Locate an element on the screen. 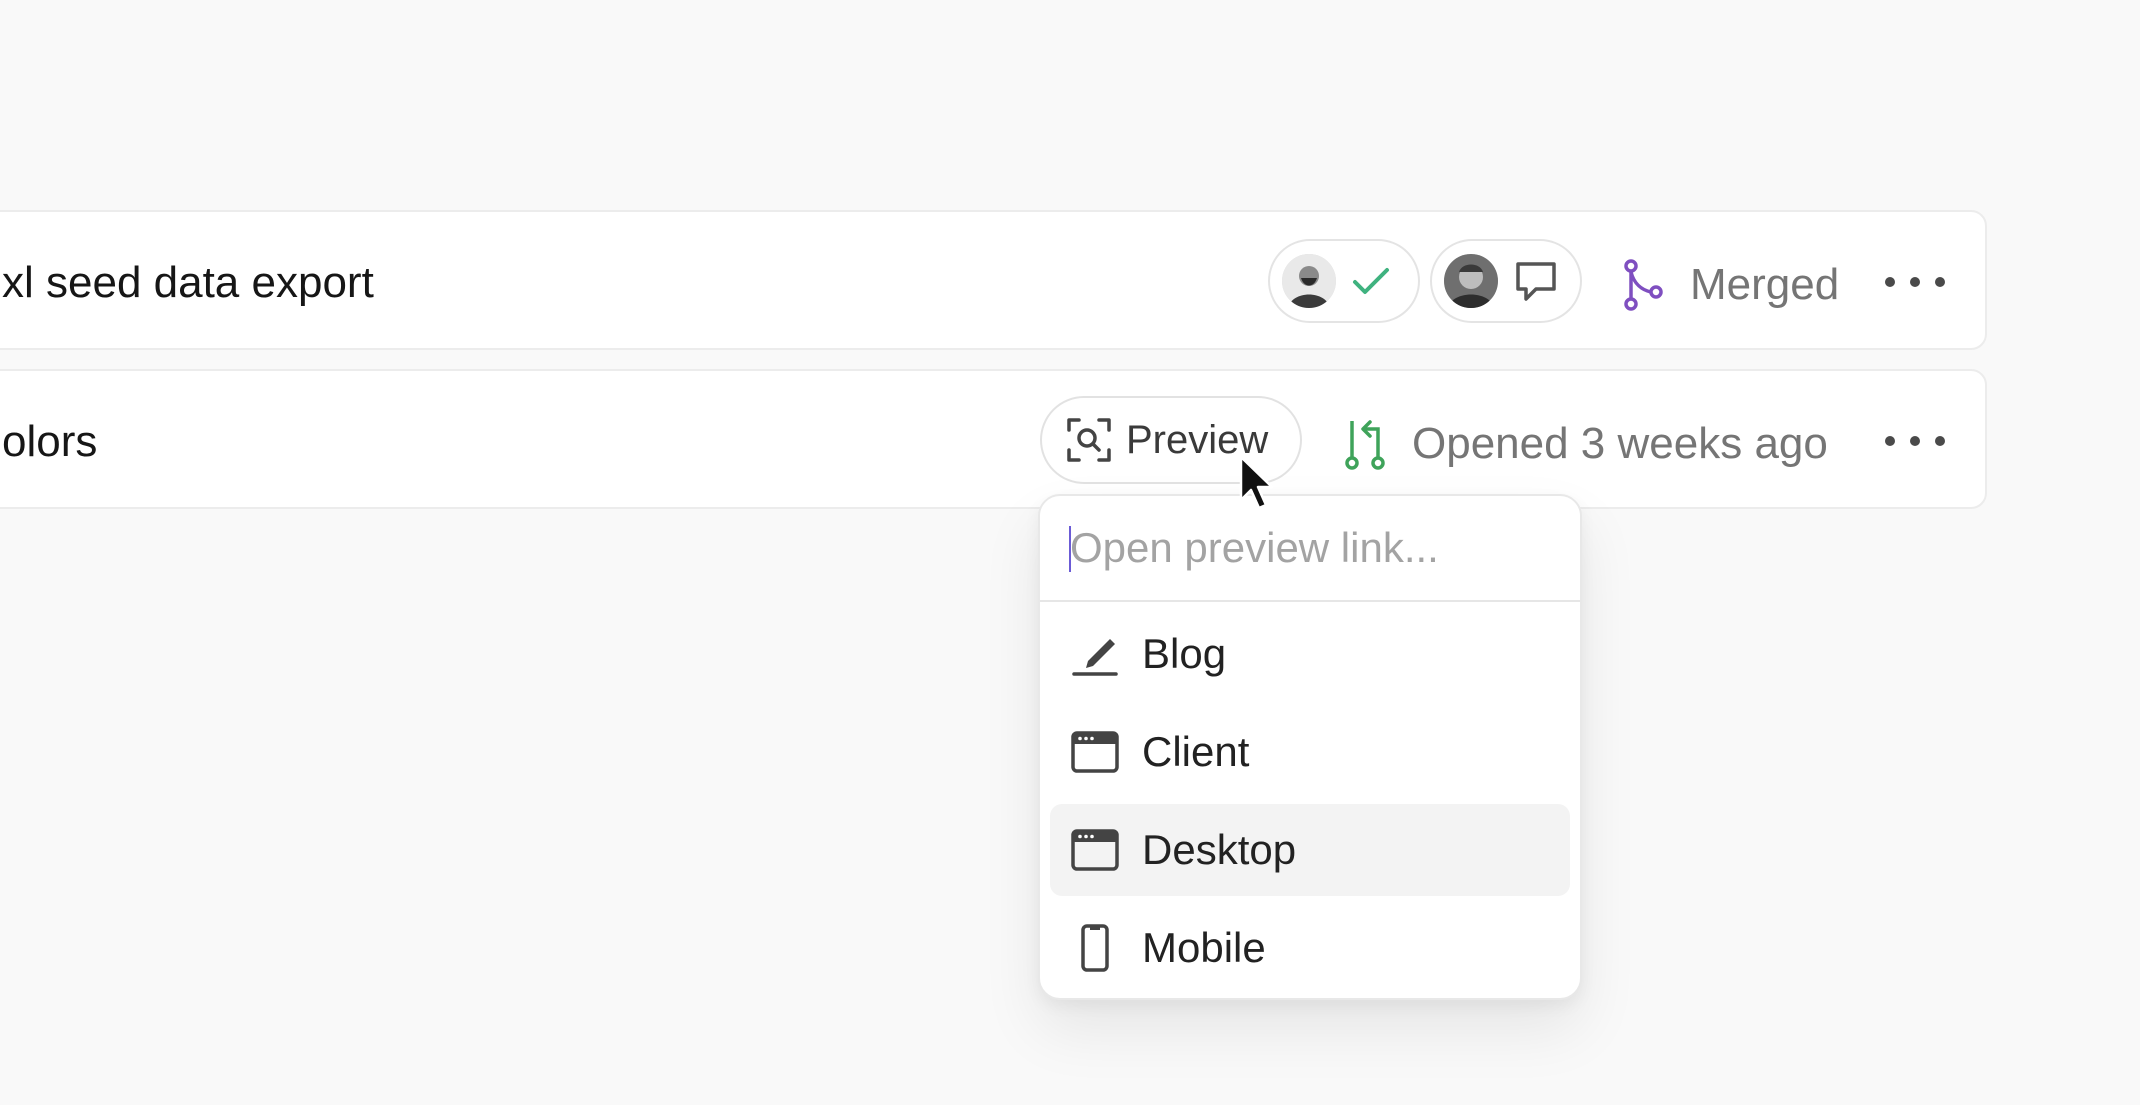 The image size is (2140, 1105). preview-label: Preview is located at coordinates (1197, 439).